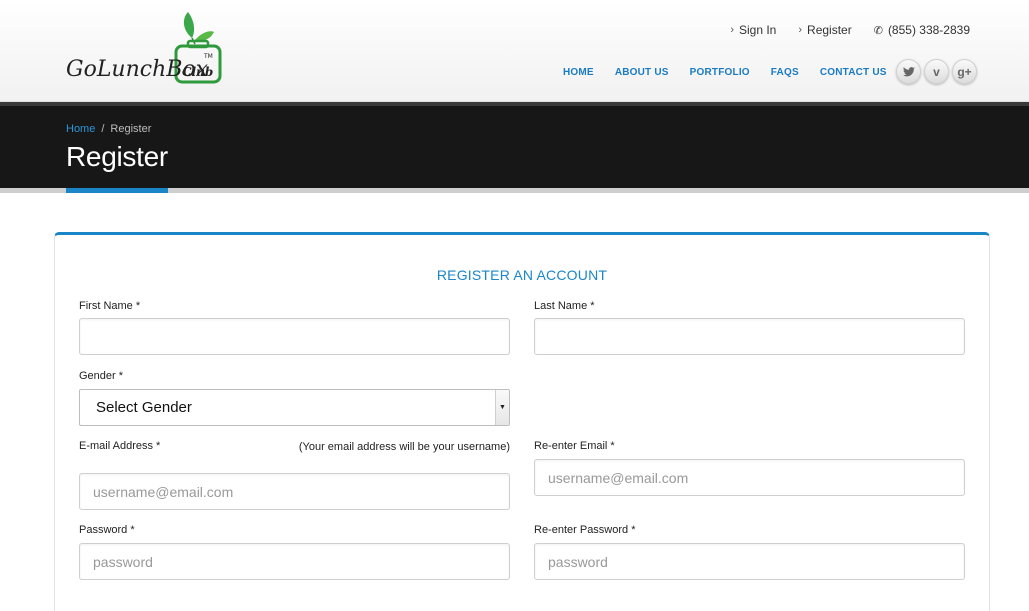  What do you see at coordinates (110, 306) in the screenshot?
I see `first-name-label: First Name *` at bounding box center [110, 306].